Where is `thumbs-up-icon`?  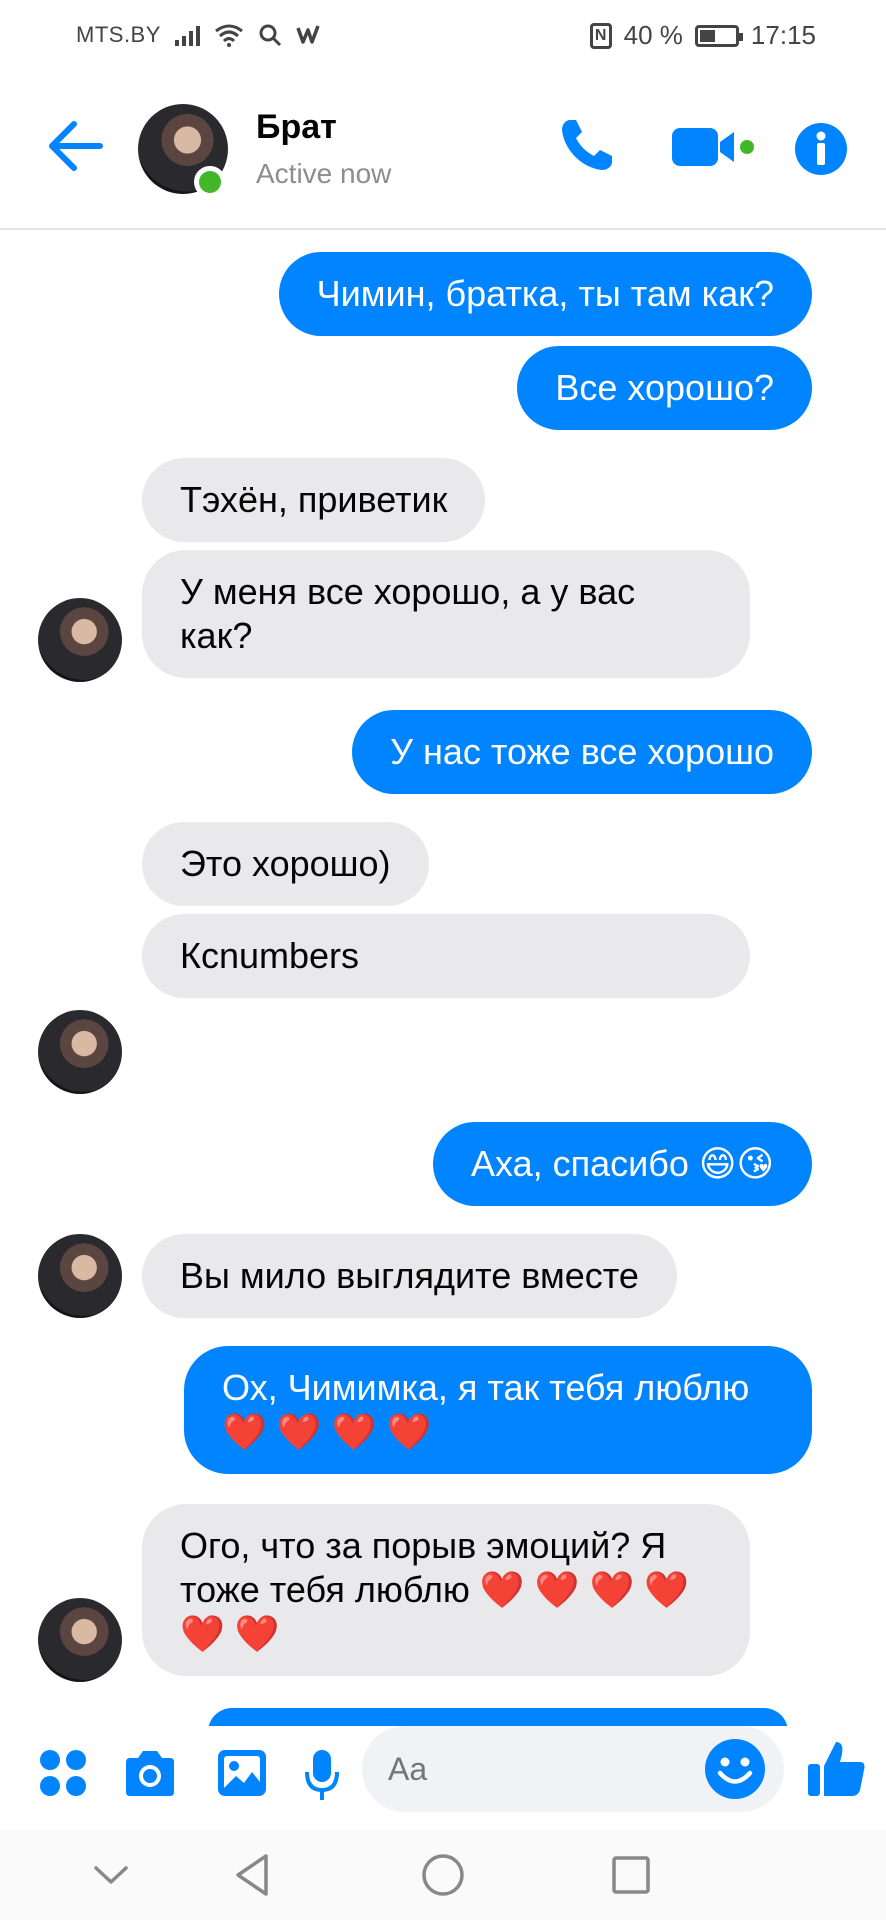 thumbs-up-icon is located at coordinates (837, 1769).